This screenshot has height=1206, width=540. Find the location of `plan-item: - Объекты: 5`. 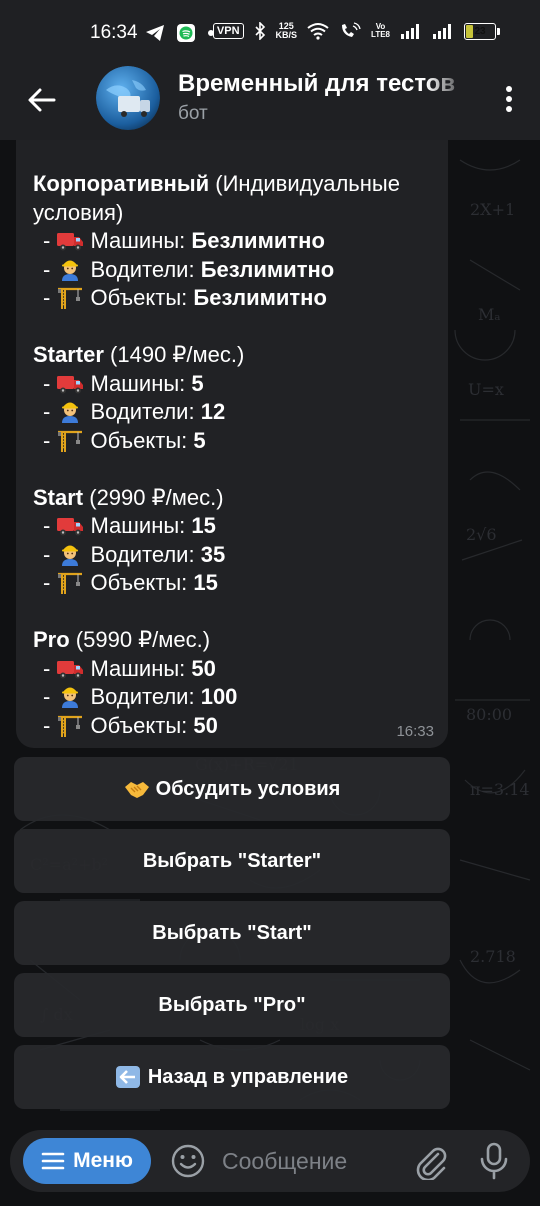

plan-item: - Объекты: 5 is located at coordinates (124, 440).